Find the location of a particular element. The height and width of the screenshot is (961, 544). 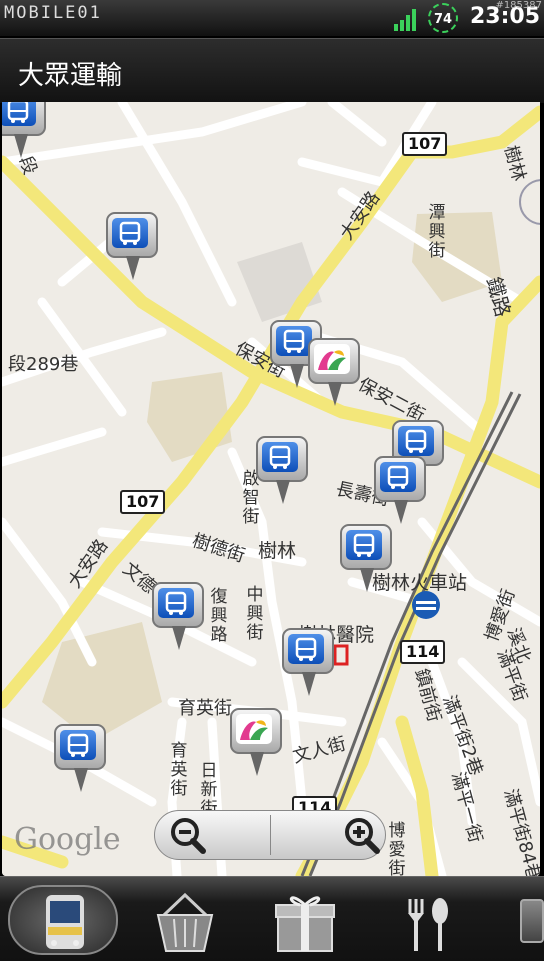

battery-indicator: 74 is located at coordinates (443, 18).